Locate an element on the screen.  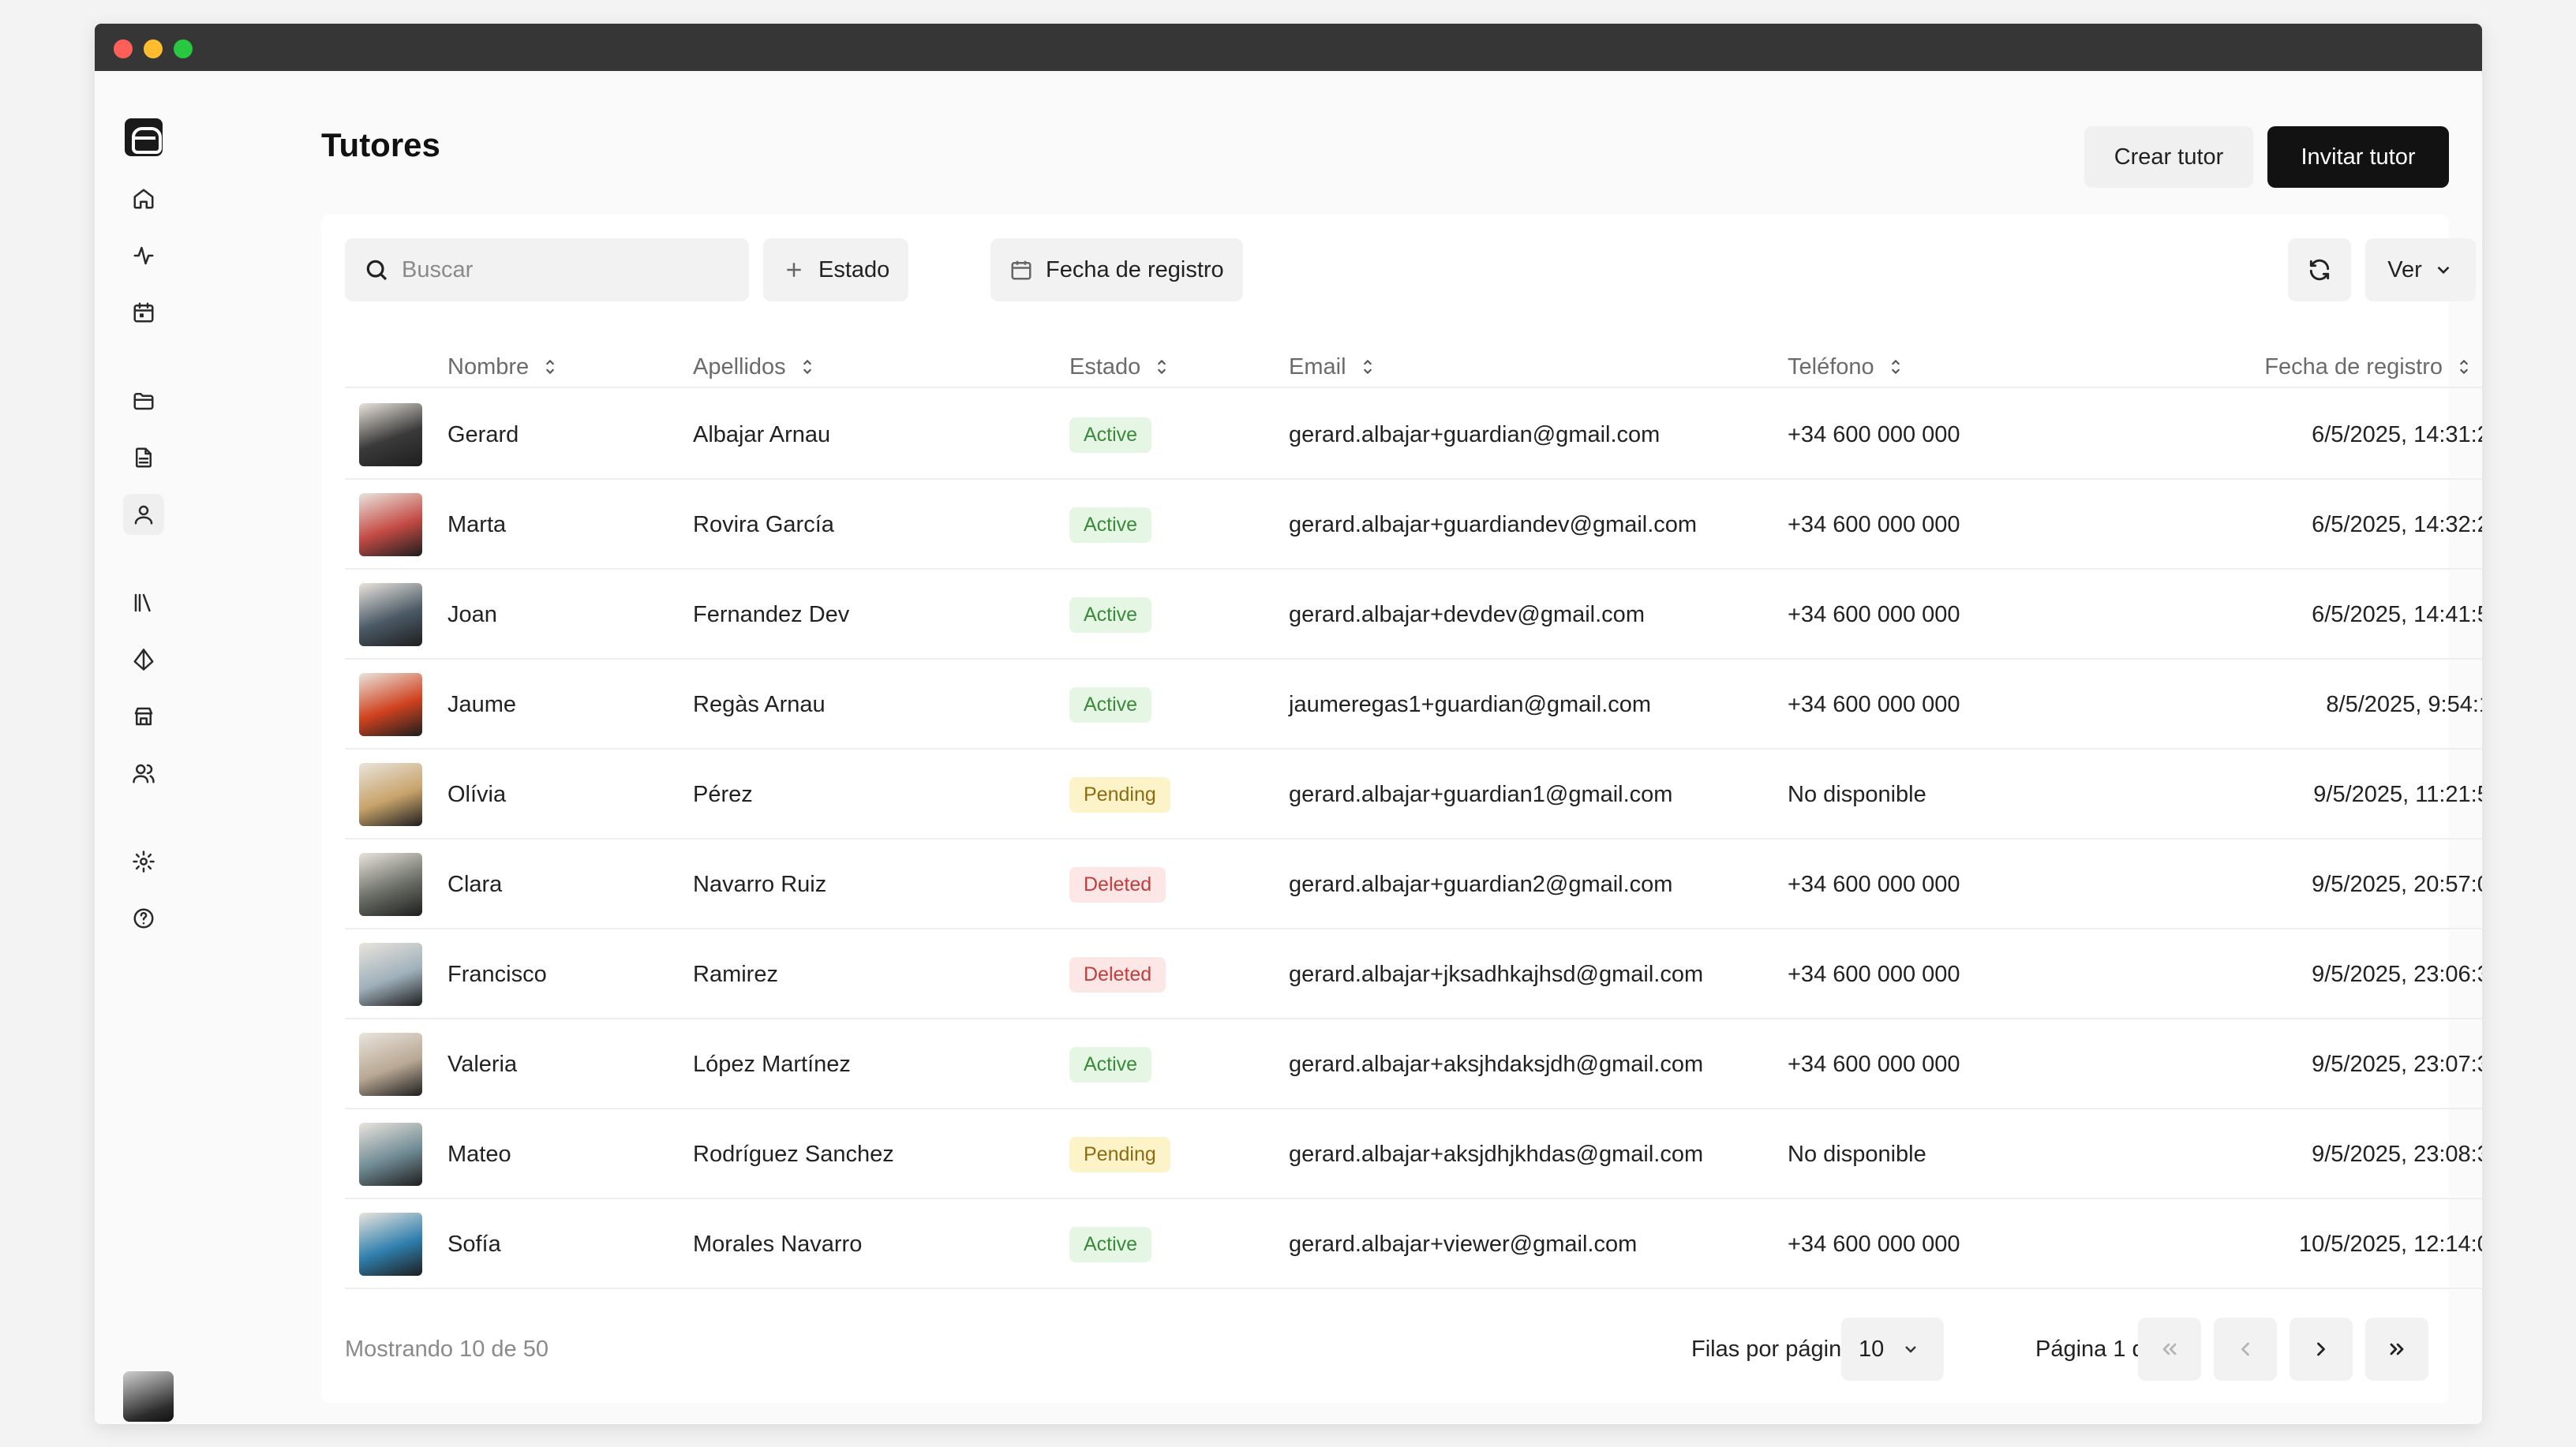
column-header-estado: Estado is located at coordinates (1120, 367).